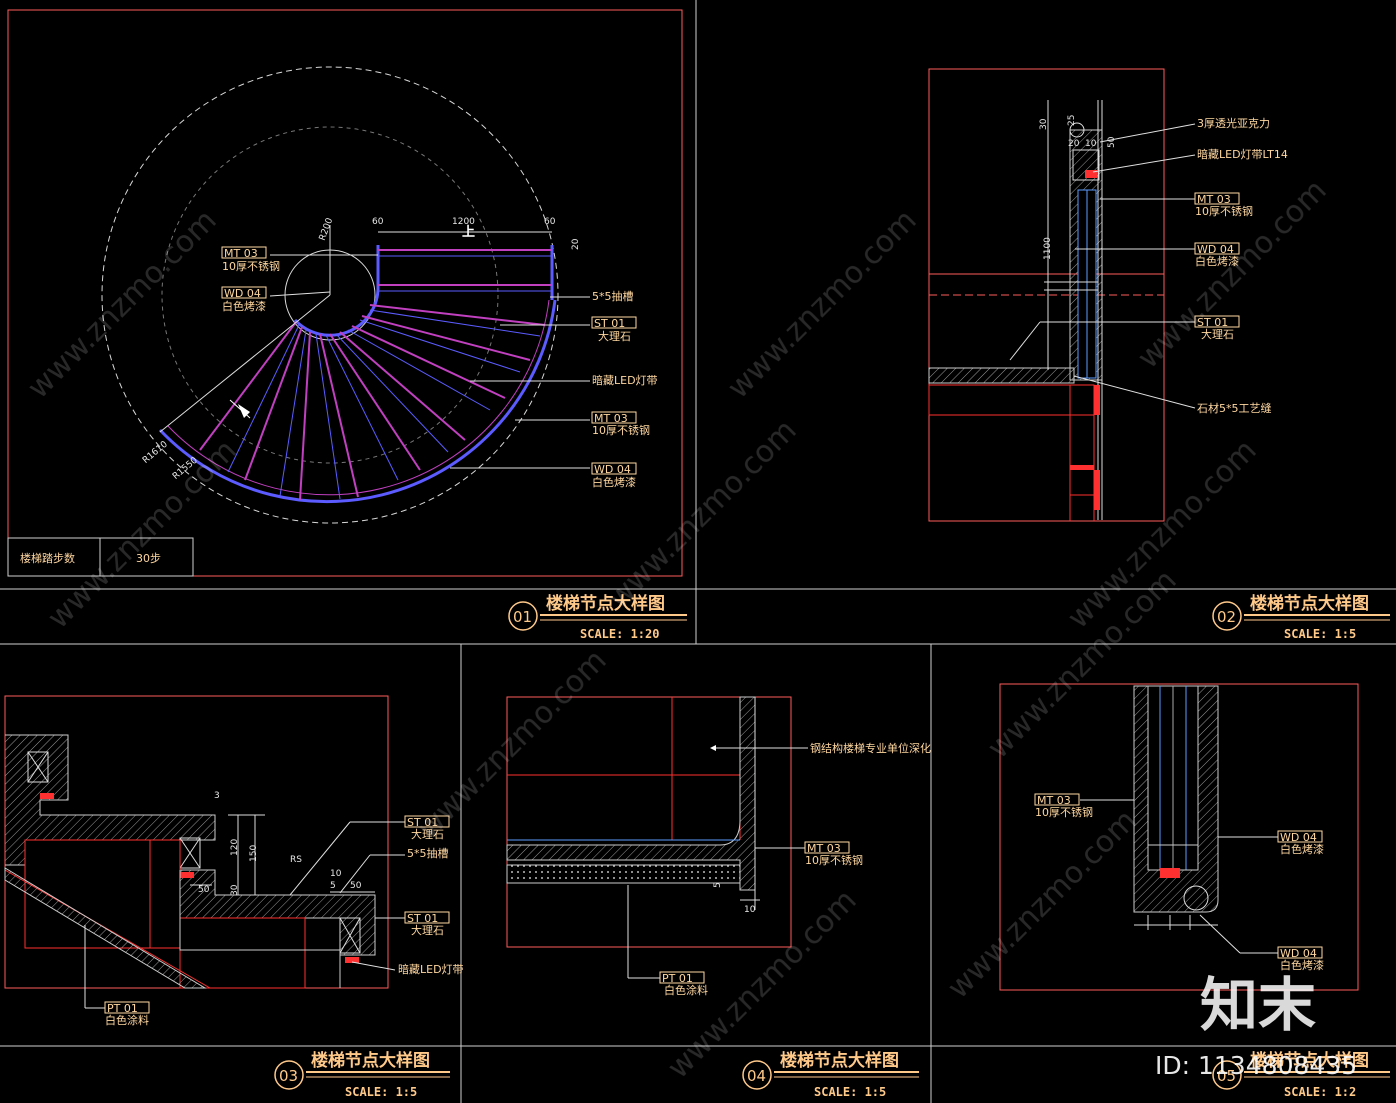 Image resolution: width=1396 pixels, height=1103 pixels. I want to click on dim-25: 25, so click(1072, 120).